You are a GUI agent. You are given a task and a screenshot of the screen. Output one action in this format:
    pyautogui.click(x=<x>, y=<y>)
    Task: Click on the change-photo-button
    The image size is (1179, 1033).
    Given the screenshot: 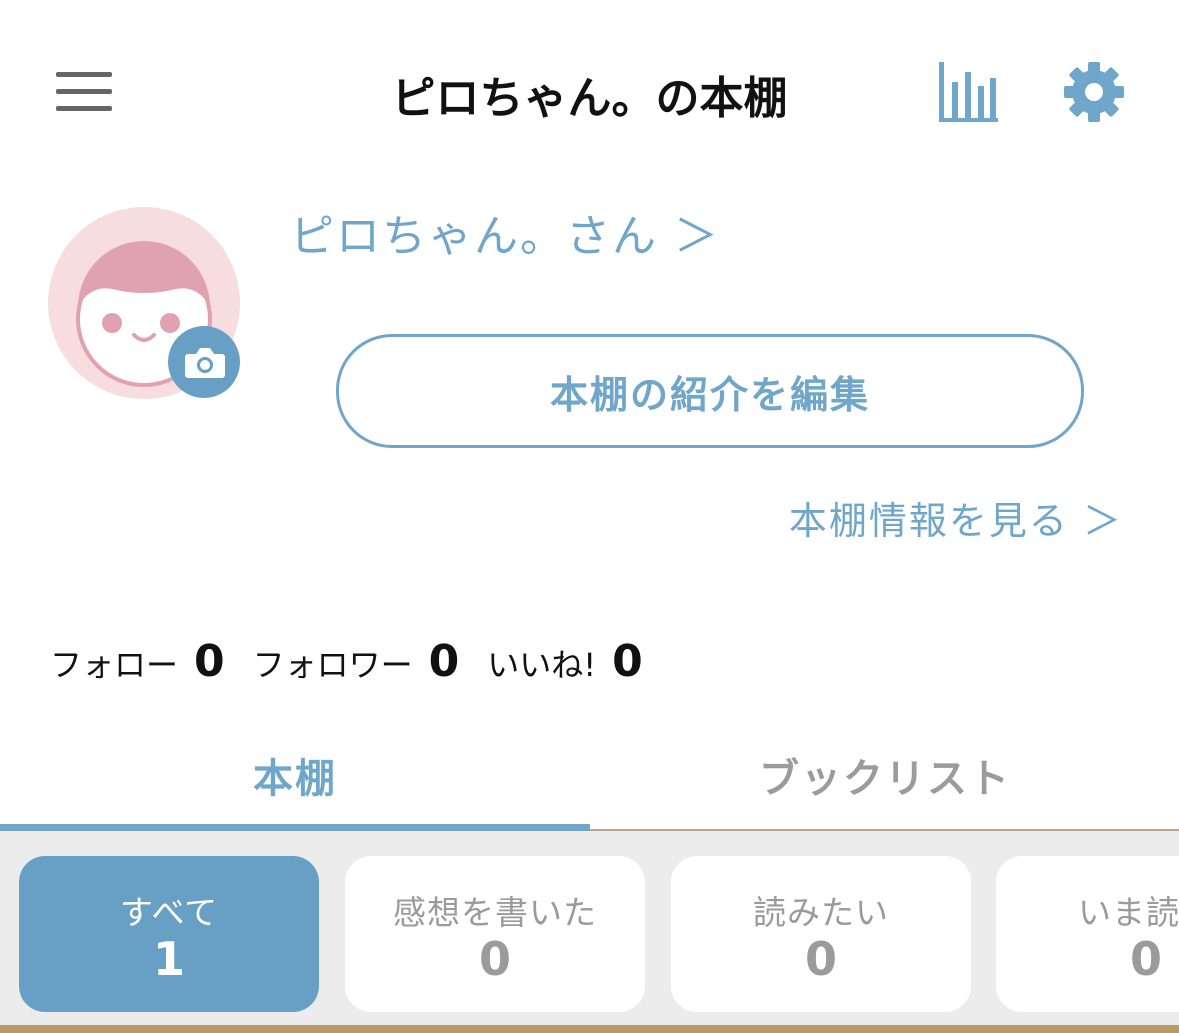 What is the action you would take?
    pyautogui.click(x=204, y=362)
    